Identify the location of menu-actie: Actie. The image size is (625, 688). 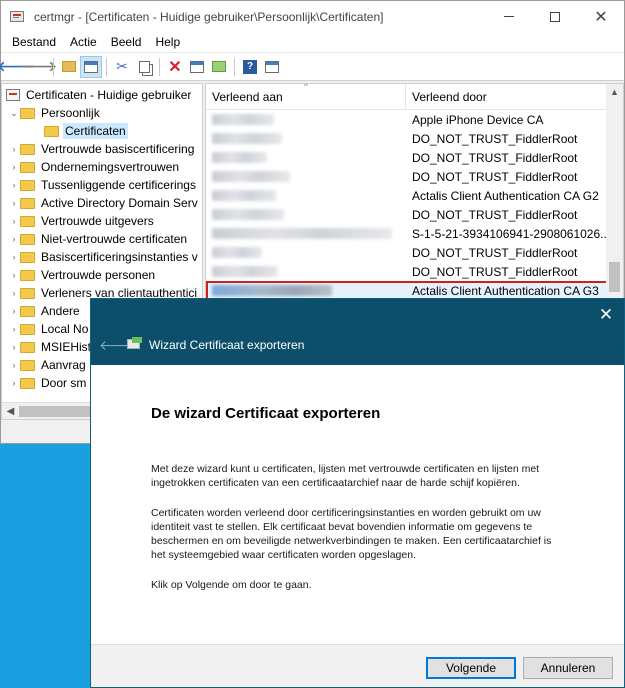
(83, 42).